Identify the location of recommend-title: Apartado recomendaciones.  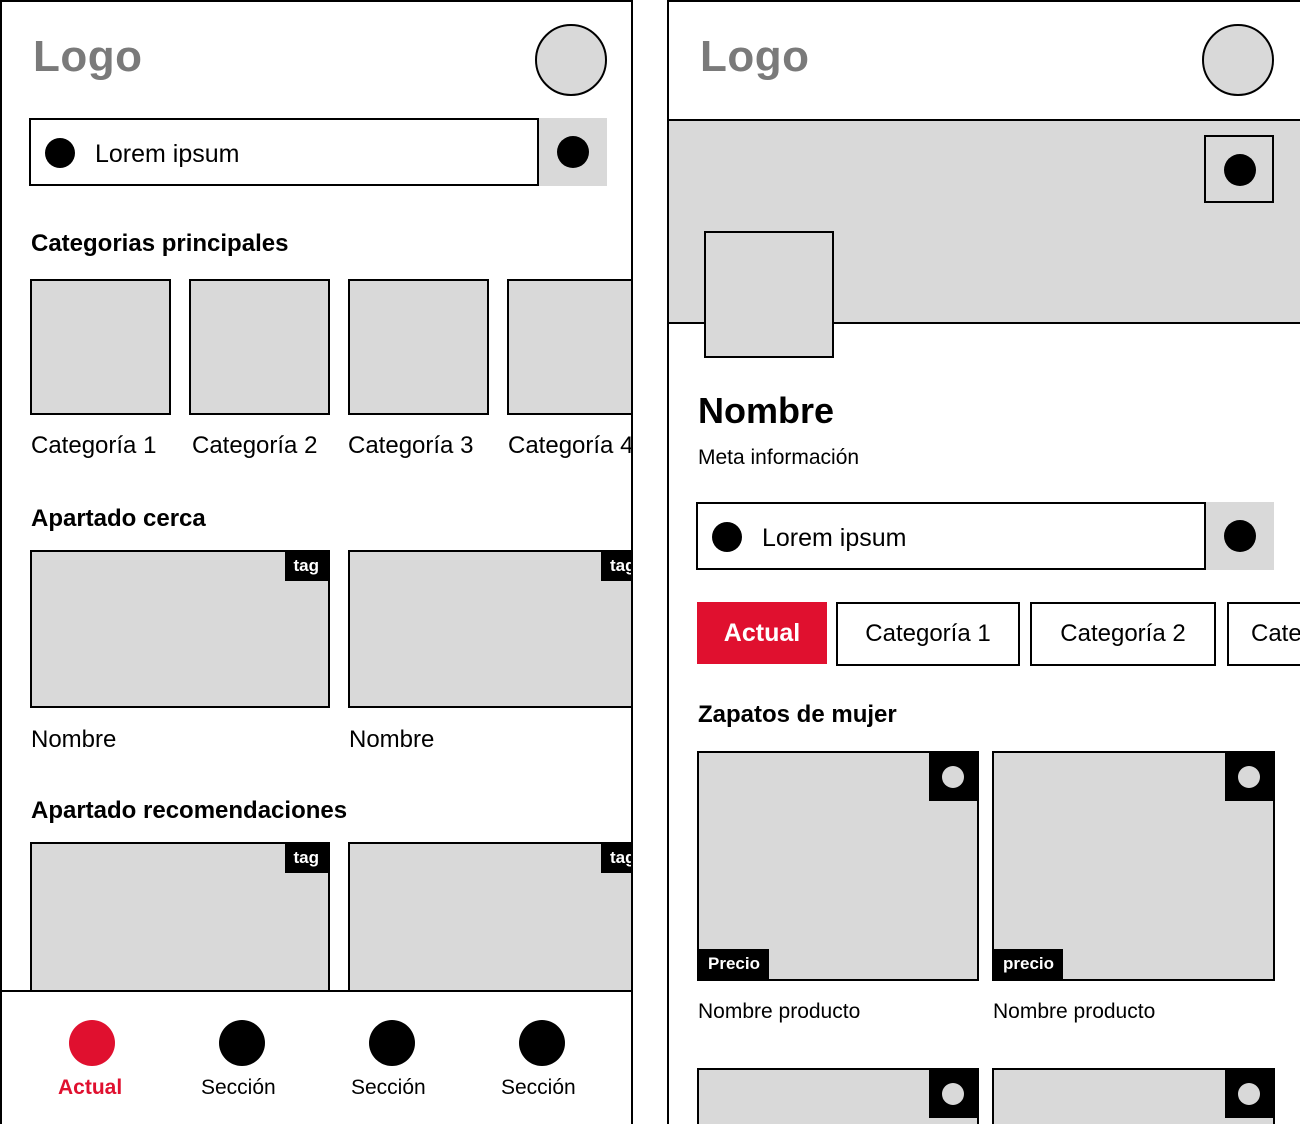
(189, 810).